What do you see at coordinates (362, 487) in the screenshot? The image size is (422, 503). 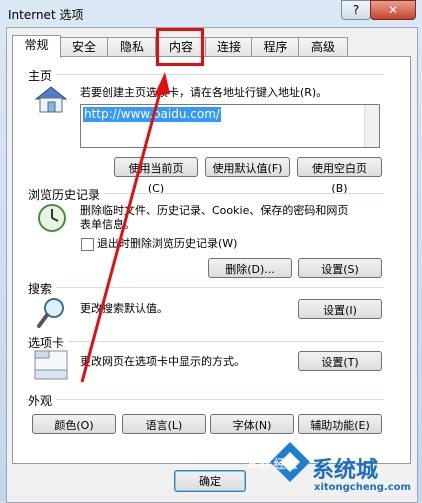 I see `watermark-url: xitongcheng.com` at bounding box center [362, 487].